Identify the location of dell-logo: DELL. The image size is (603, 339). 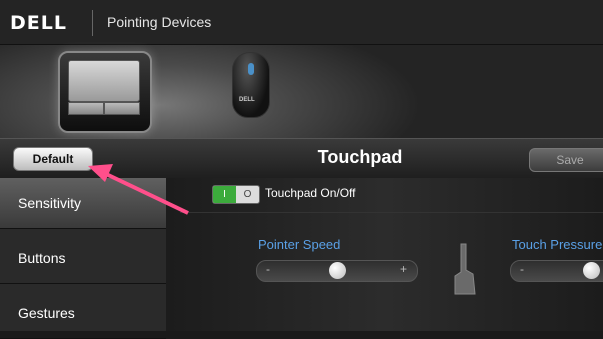
(38, 23).